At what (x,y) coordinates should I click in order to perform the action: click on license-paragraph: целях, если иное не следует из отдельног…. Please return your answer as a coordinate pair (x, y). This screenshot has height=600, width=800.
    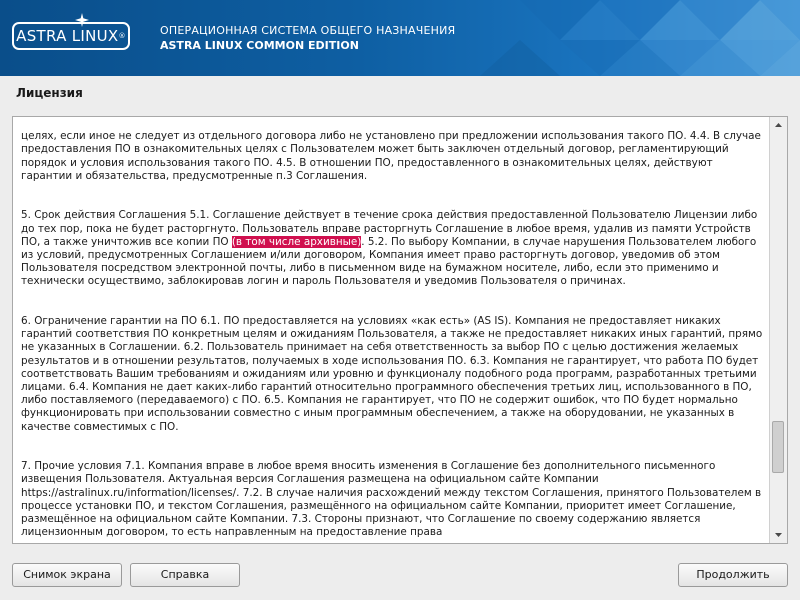
    Looking at the image, I should click on (391, 156).